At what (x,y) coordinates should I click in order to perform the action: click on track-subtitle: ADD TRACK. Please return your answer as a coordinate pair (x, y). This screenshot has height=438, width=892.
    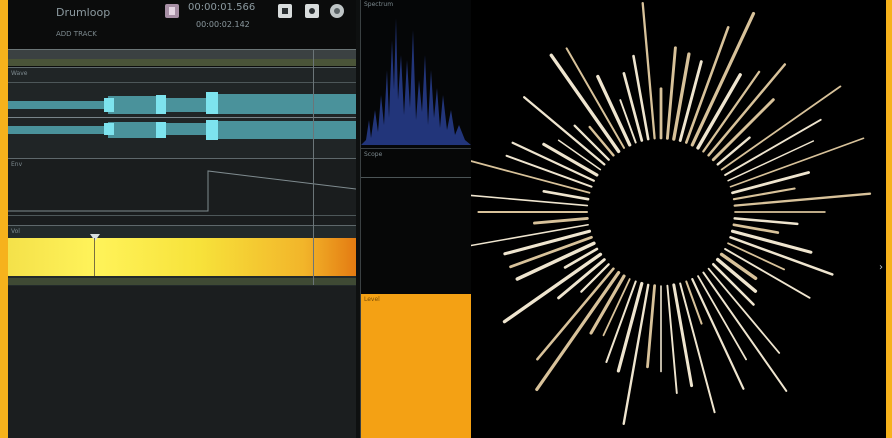
    Looking at the image, I should click on (76, 34).